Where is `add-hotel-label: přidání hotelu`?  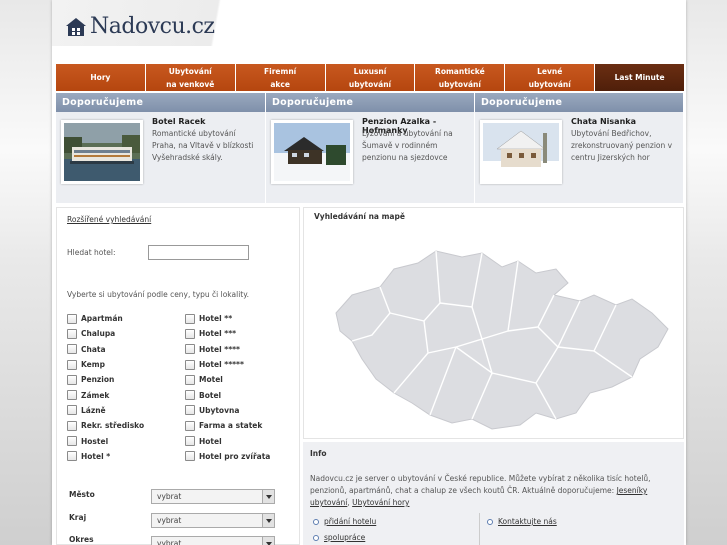
add-hotel-label: přidání hotelu is located at coordinates (350, 521).